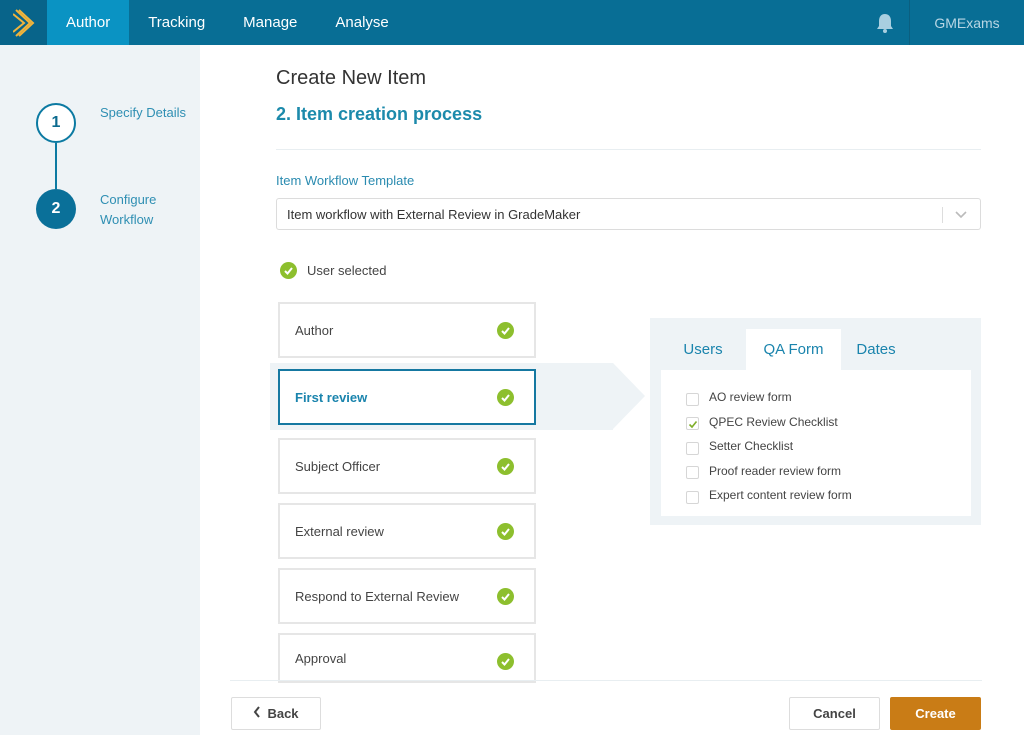 The height and width of the screenshot is (735, 1024). What do you see at coordinates (56, 166) in the screenshot?
I see `step-connector` at bounding box center [56, 166].